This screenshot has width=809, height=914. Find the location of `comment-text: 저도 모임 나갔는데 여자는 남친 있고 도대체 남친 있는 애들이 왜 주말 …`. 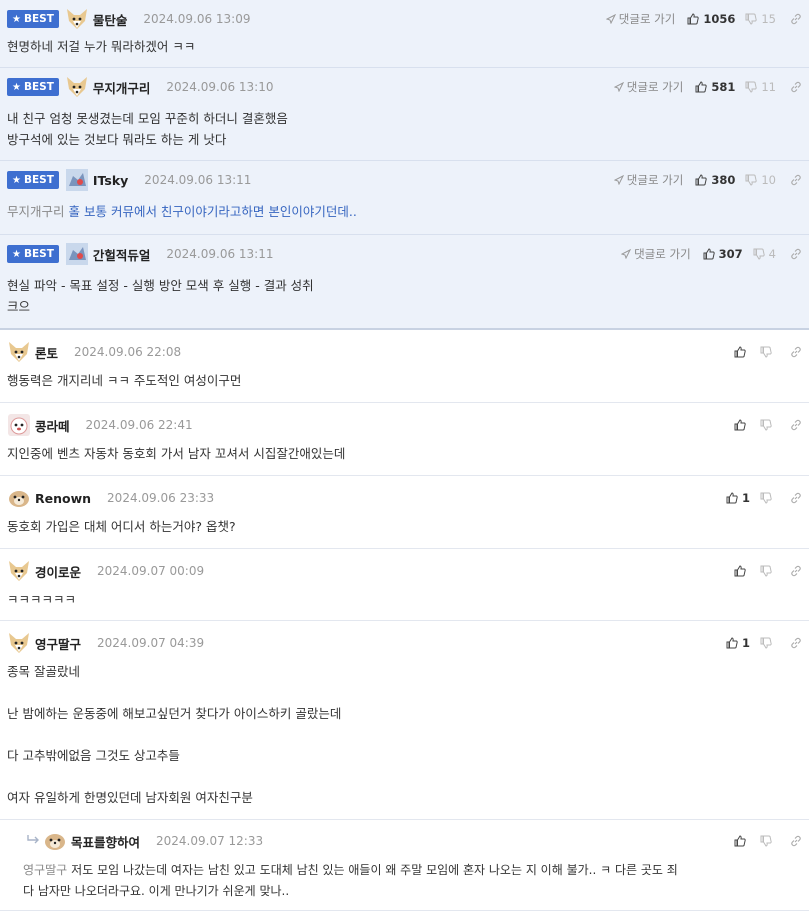

comment-text: 저도 모임 나갔는데 여자는 남친 있고 도대체 남친 있는 애들이 왜 주말 … is located at coordinates (374, 870).